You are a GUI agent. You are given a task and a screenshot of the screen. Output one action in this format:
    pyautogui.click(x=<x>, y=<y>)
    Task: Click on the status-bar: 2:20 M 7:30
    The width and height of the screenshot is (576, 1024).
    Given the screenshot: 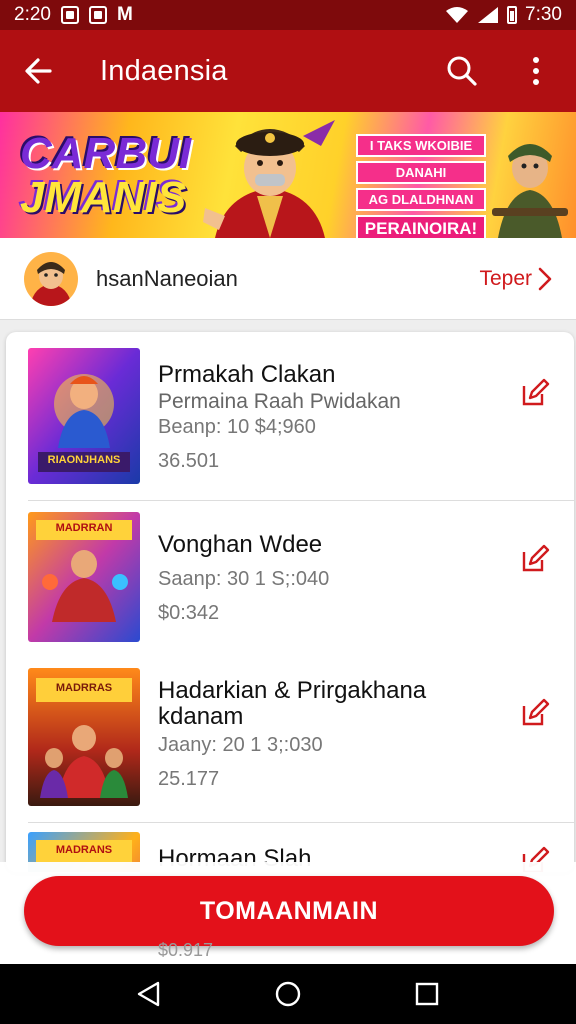 What is the action you would take?
    pyautogui.click(x=288, y=15)
    